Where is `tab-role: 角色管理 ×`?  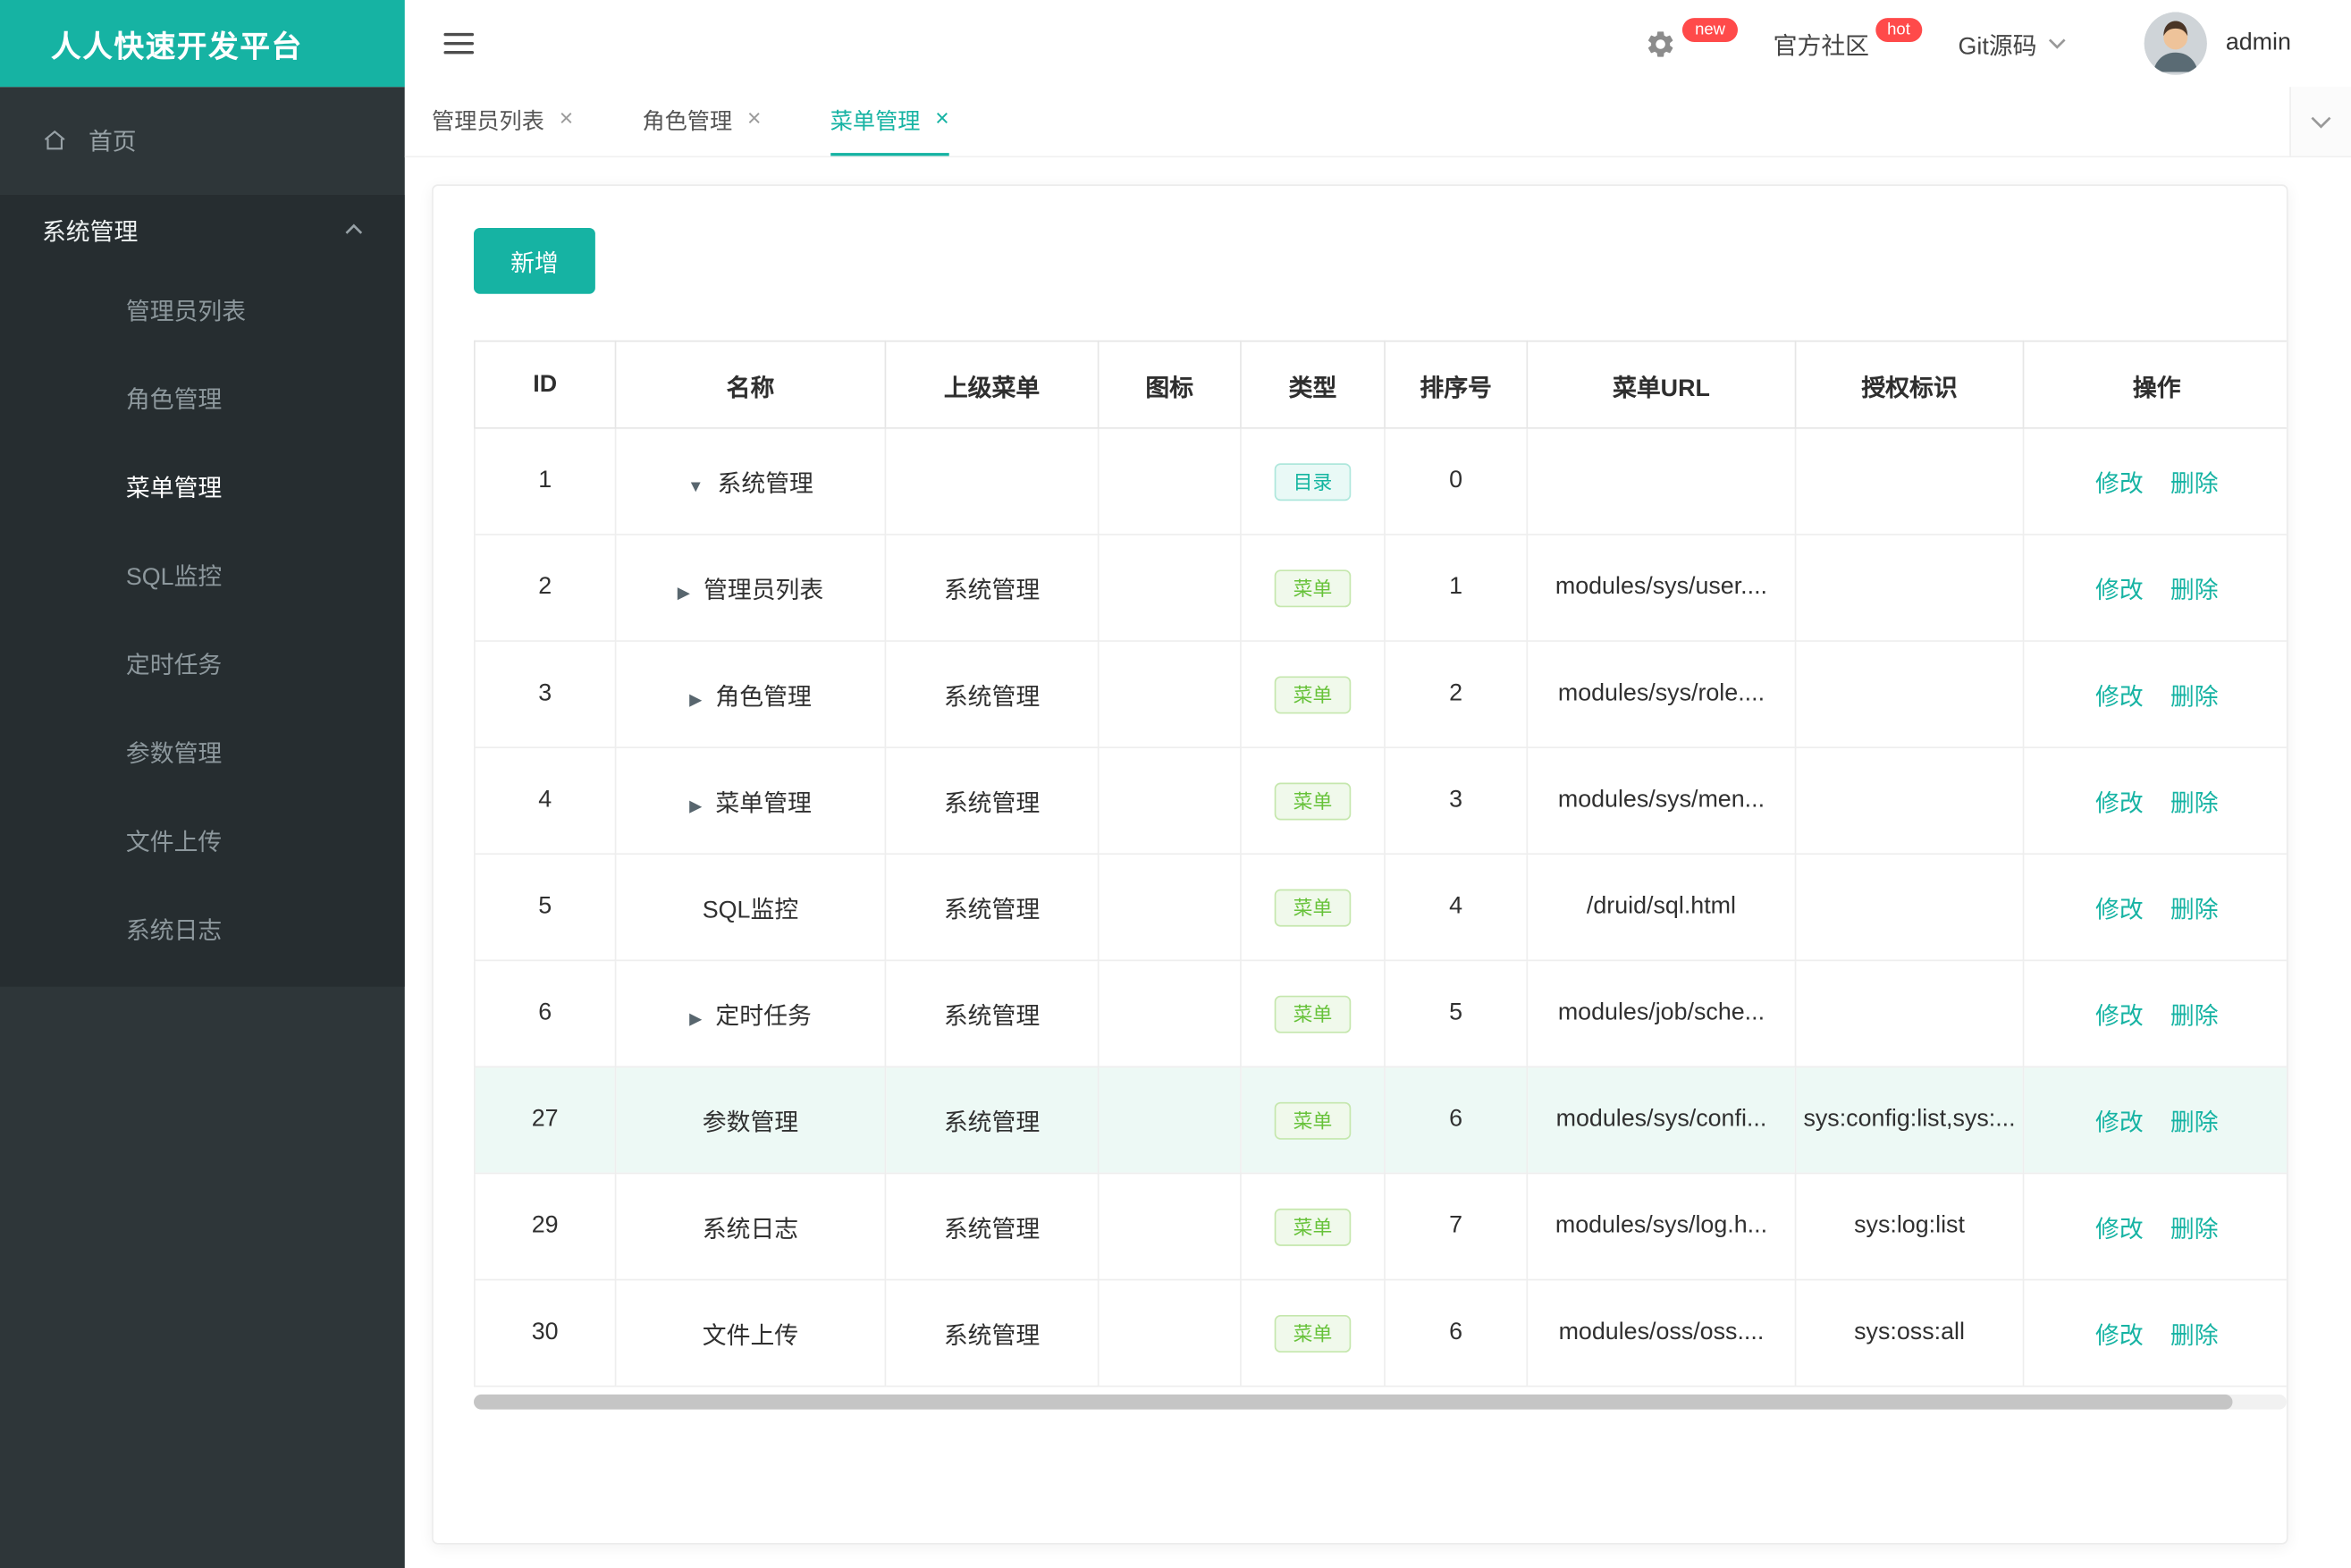 tab-role: 角色管理 × is located at coordinates (701, 121).